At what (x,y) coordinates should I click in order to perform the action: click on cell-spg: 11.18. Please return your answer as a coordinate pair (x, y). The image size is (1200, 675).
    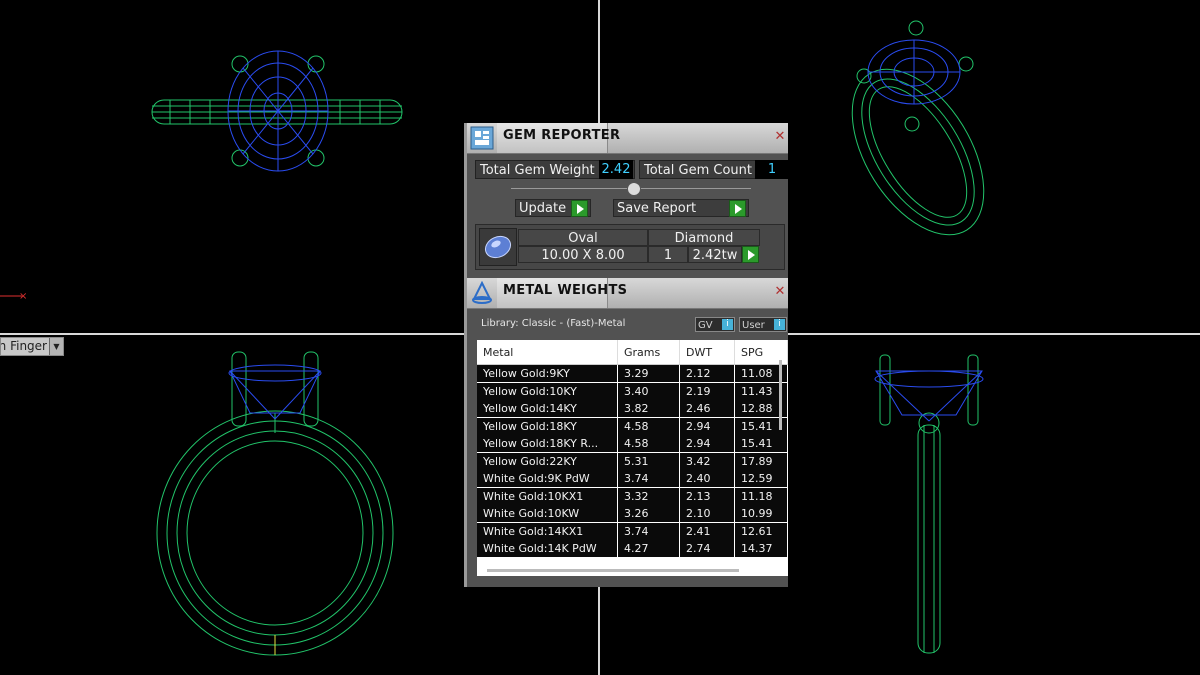
    Looking at the image, I should click on (761, 496).